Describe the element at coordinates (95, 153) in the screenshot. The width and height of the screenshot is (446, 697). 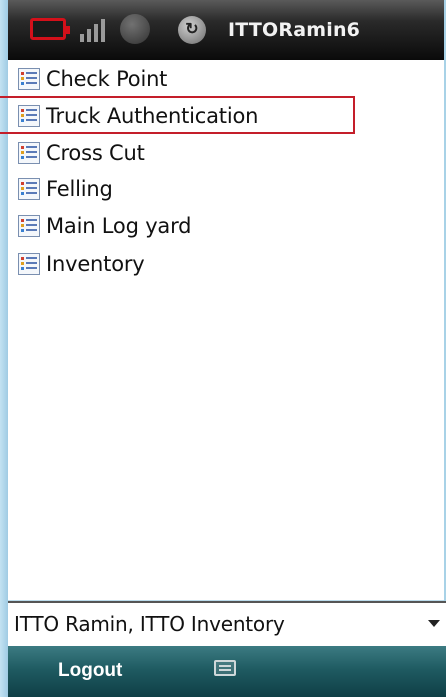
I see `menu-item-label: Cross Cut` at that location.